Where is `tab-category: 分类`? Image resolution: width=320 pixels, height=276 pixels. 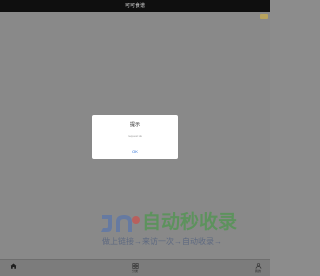 tab-category: 分类 is located at coordinates (135, 268).